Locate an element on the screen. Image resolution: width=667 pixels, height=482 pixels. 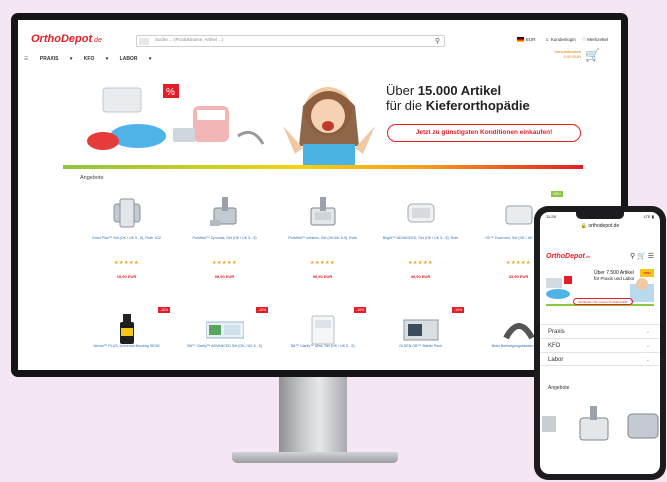
banner-illustration: % is located at coordinates (231, 125).